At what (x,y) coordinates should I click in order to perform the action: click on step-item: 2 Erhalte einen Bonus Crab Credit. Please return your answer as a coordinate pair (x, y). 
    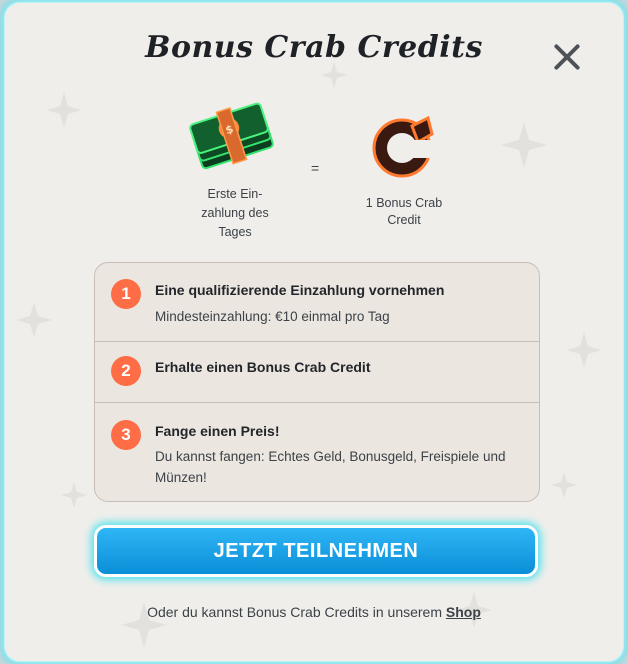
    Looking at the image, I should click on (317, 372).